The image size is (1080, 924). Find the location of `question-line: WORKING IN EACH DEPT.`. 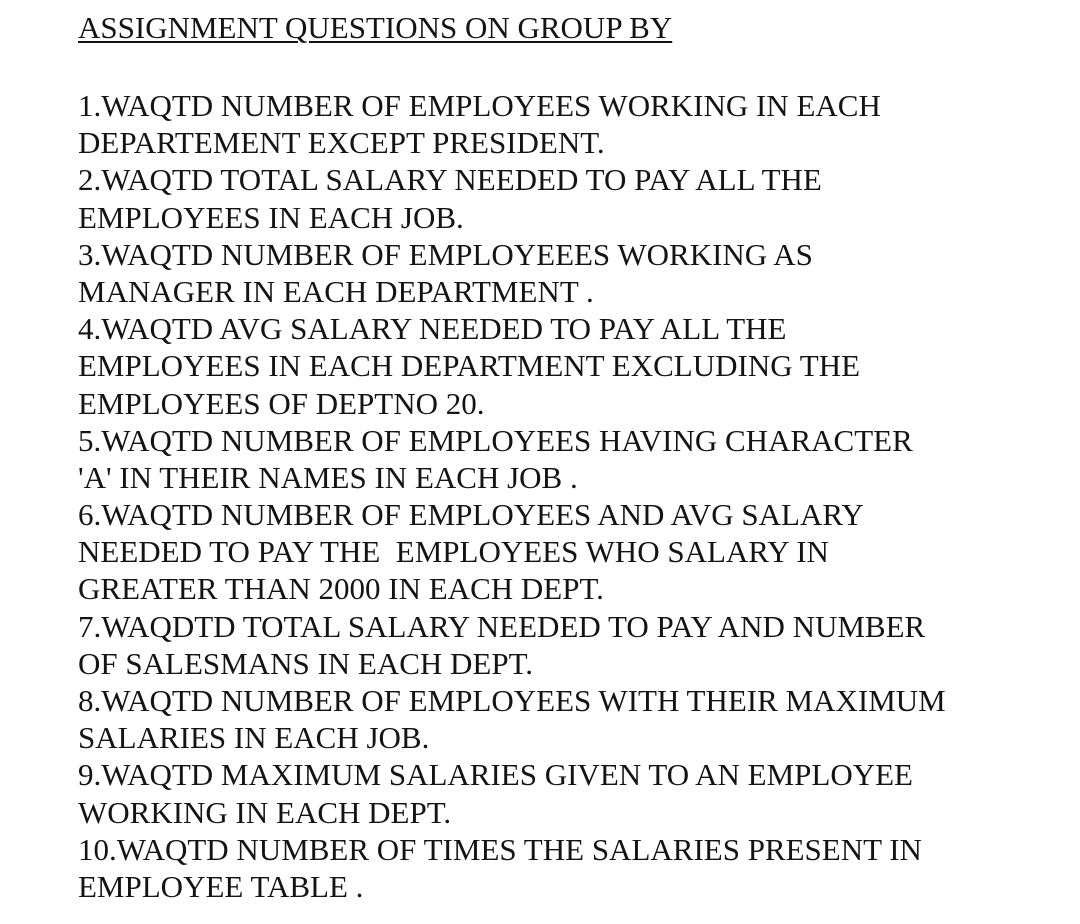

question-line: WORKING IN EACH DEPT. is located at coordinates (265, 812).